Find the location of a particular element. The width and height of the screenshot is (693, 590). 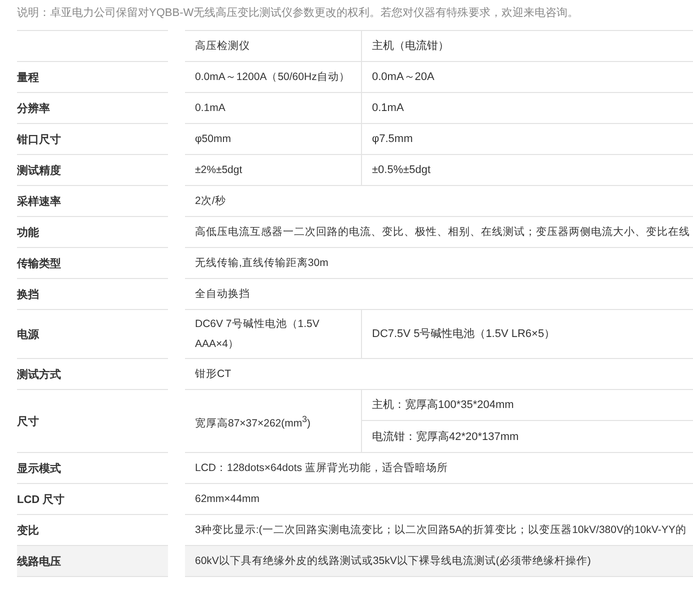

table-cell-text: 电流钳：宽厚高42*20*137mm is located at coordinates (445, 437).